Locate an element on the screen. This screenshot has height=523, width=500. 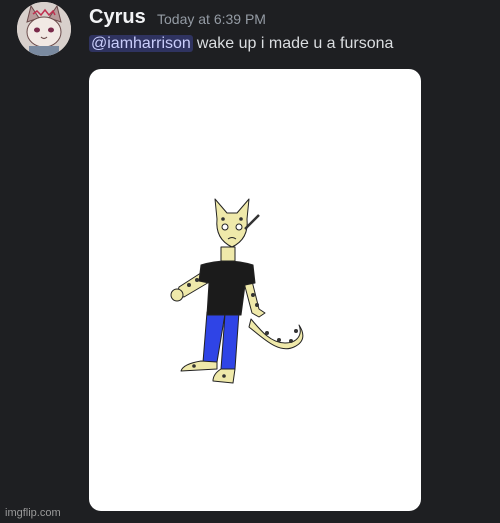
user-avatar is located at coordinates (44, 29).